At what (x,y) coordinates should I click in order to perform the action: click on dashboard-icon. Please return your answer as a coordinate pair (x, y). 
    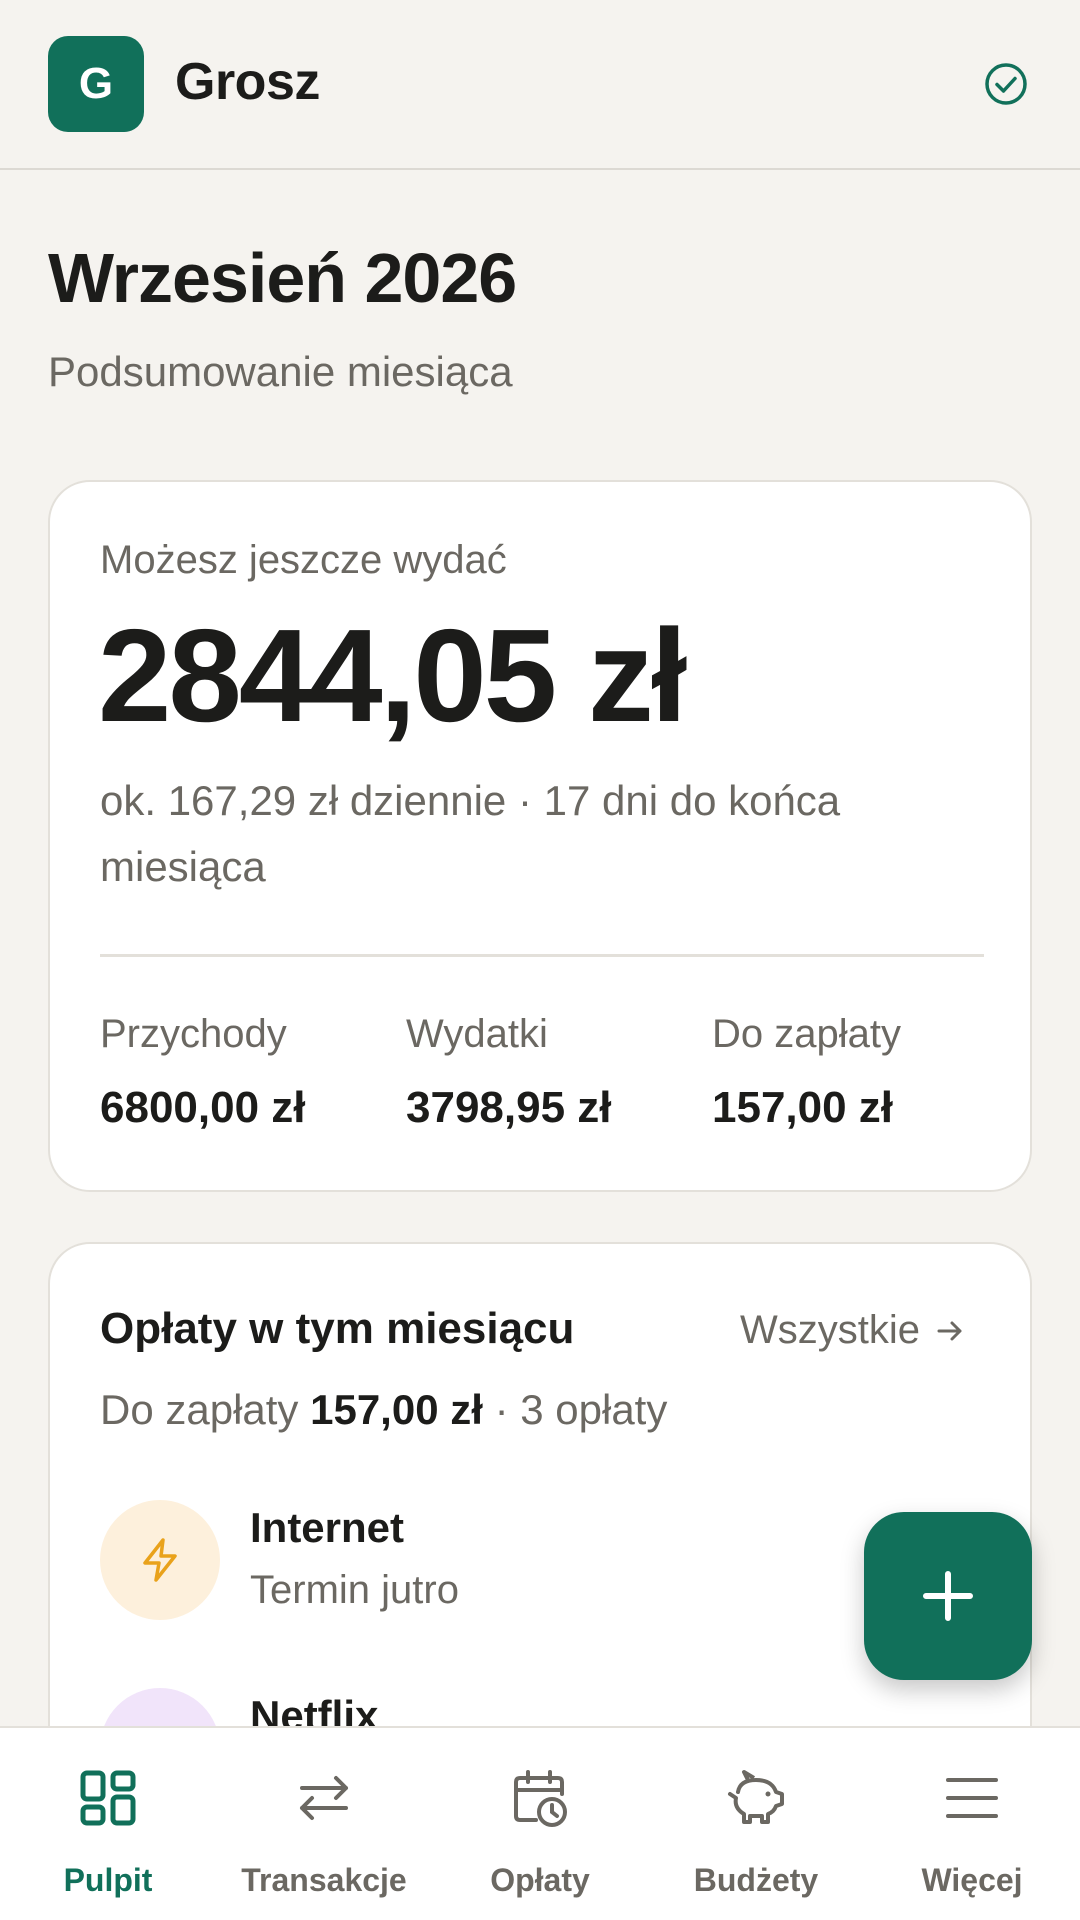
    Looking at the image, I should click on (108, 1798).